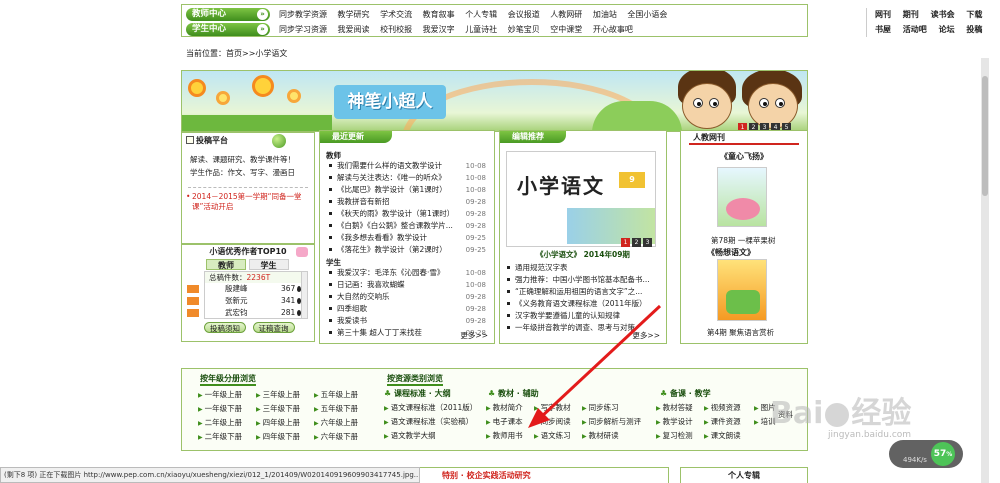 The height and width of the screenshot is (483, 1000). What do you see at coordinates (428, 421) in the screenshot?
I see `resource-link: ▶ 语文课程标准（实验稿）` at bounding box center [428, 421].